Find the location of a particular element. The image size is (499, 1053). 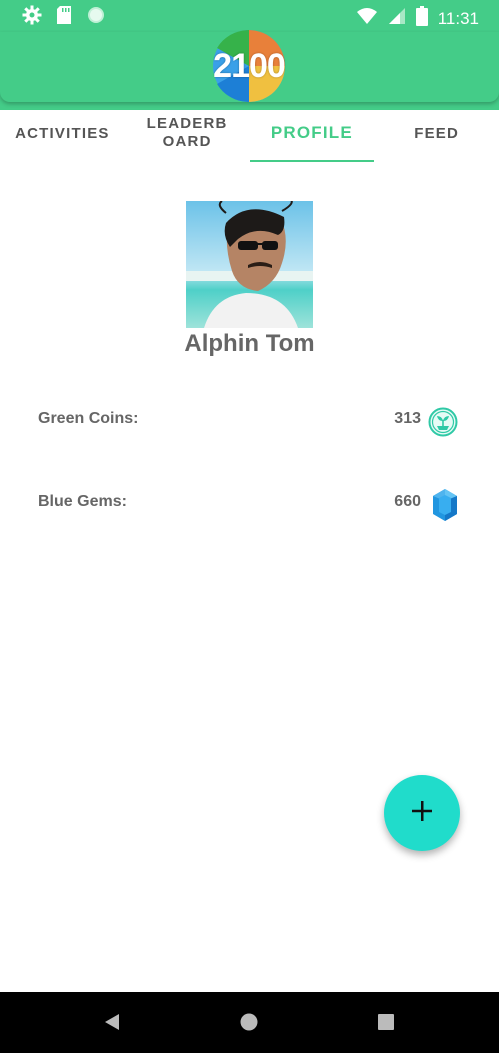

app-logo: 2100 is located at coordinates (249, 66).